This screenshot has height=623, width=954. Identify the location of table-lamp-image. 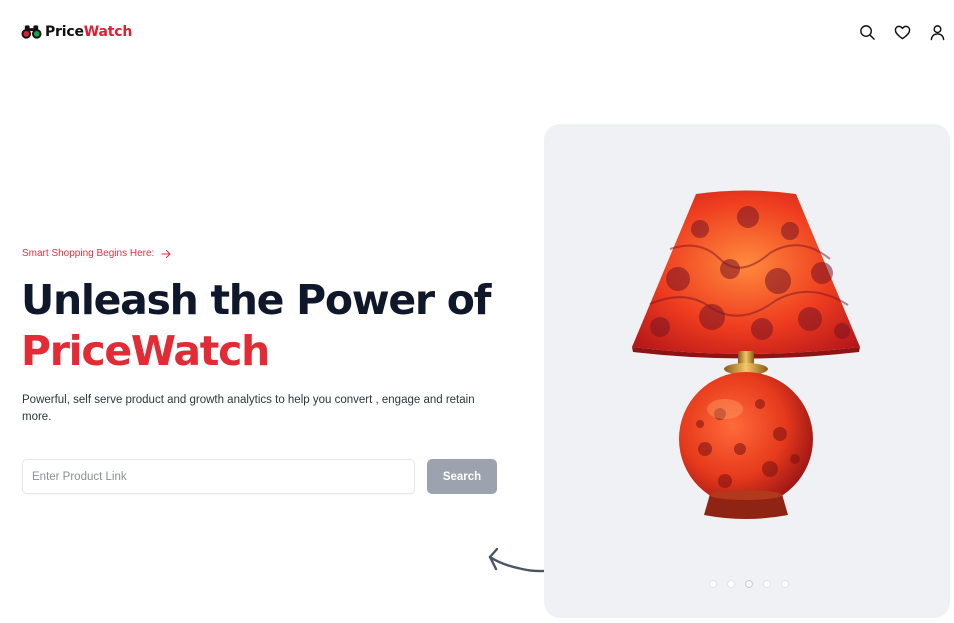
(746, 354).